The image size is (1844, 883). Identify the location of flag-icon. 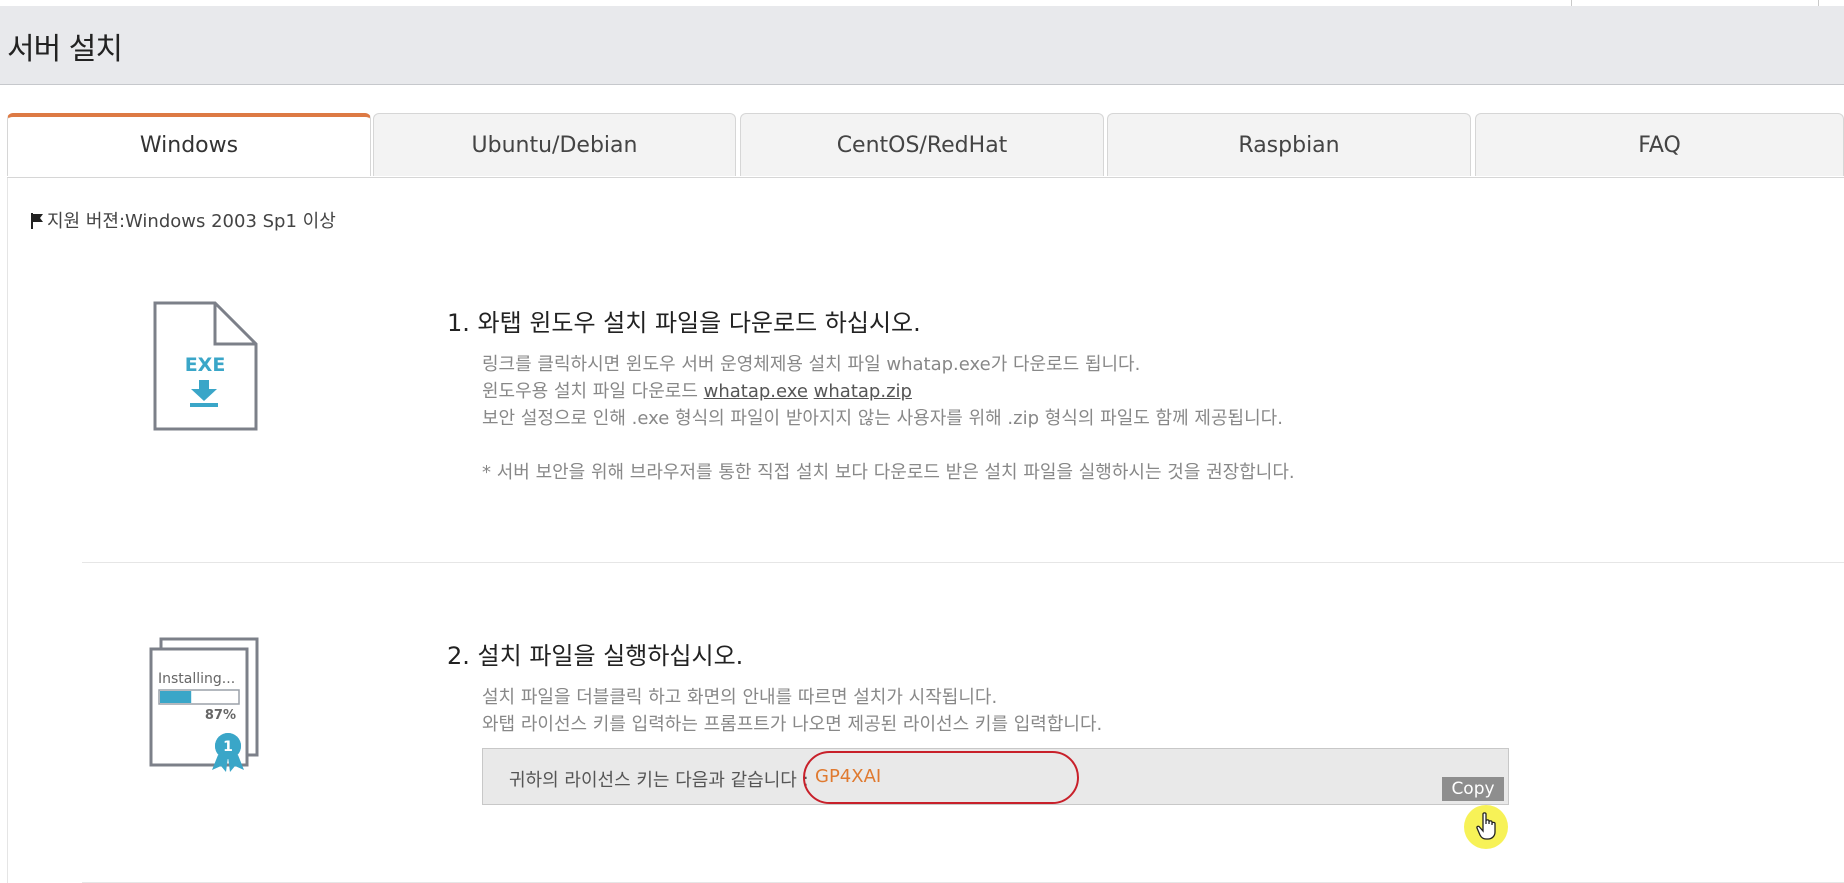
(37, 221).